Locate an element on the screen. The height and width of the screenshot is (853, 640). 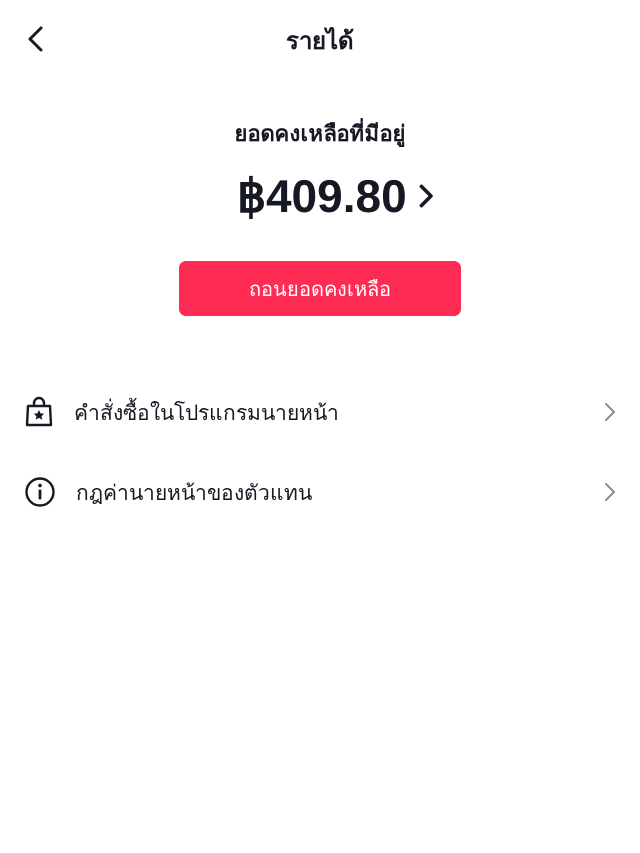
menu-item: กฎค่านายหน้าของตัวแทน is located at coordinates (320, 492).